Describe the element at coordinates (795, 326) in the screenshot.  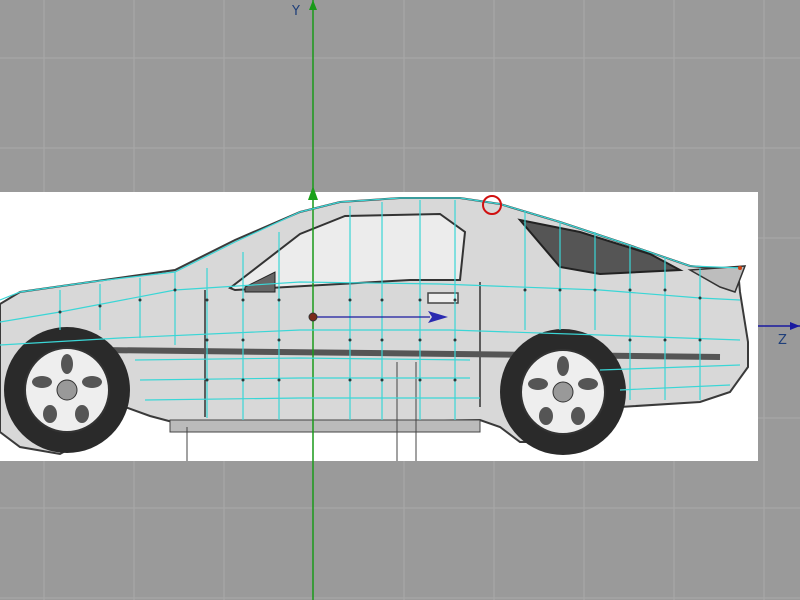
I see `z-axis-arrow-icon` at that location.